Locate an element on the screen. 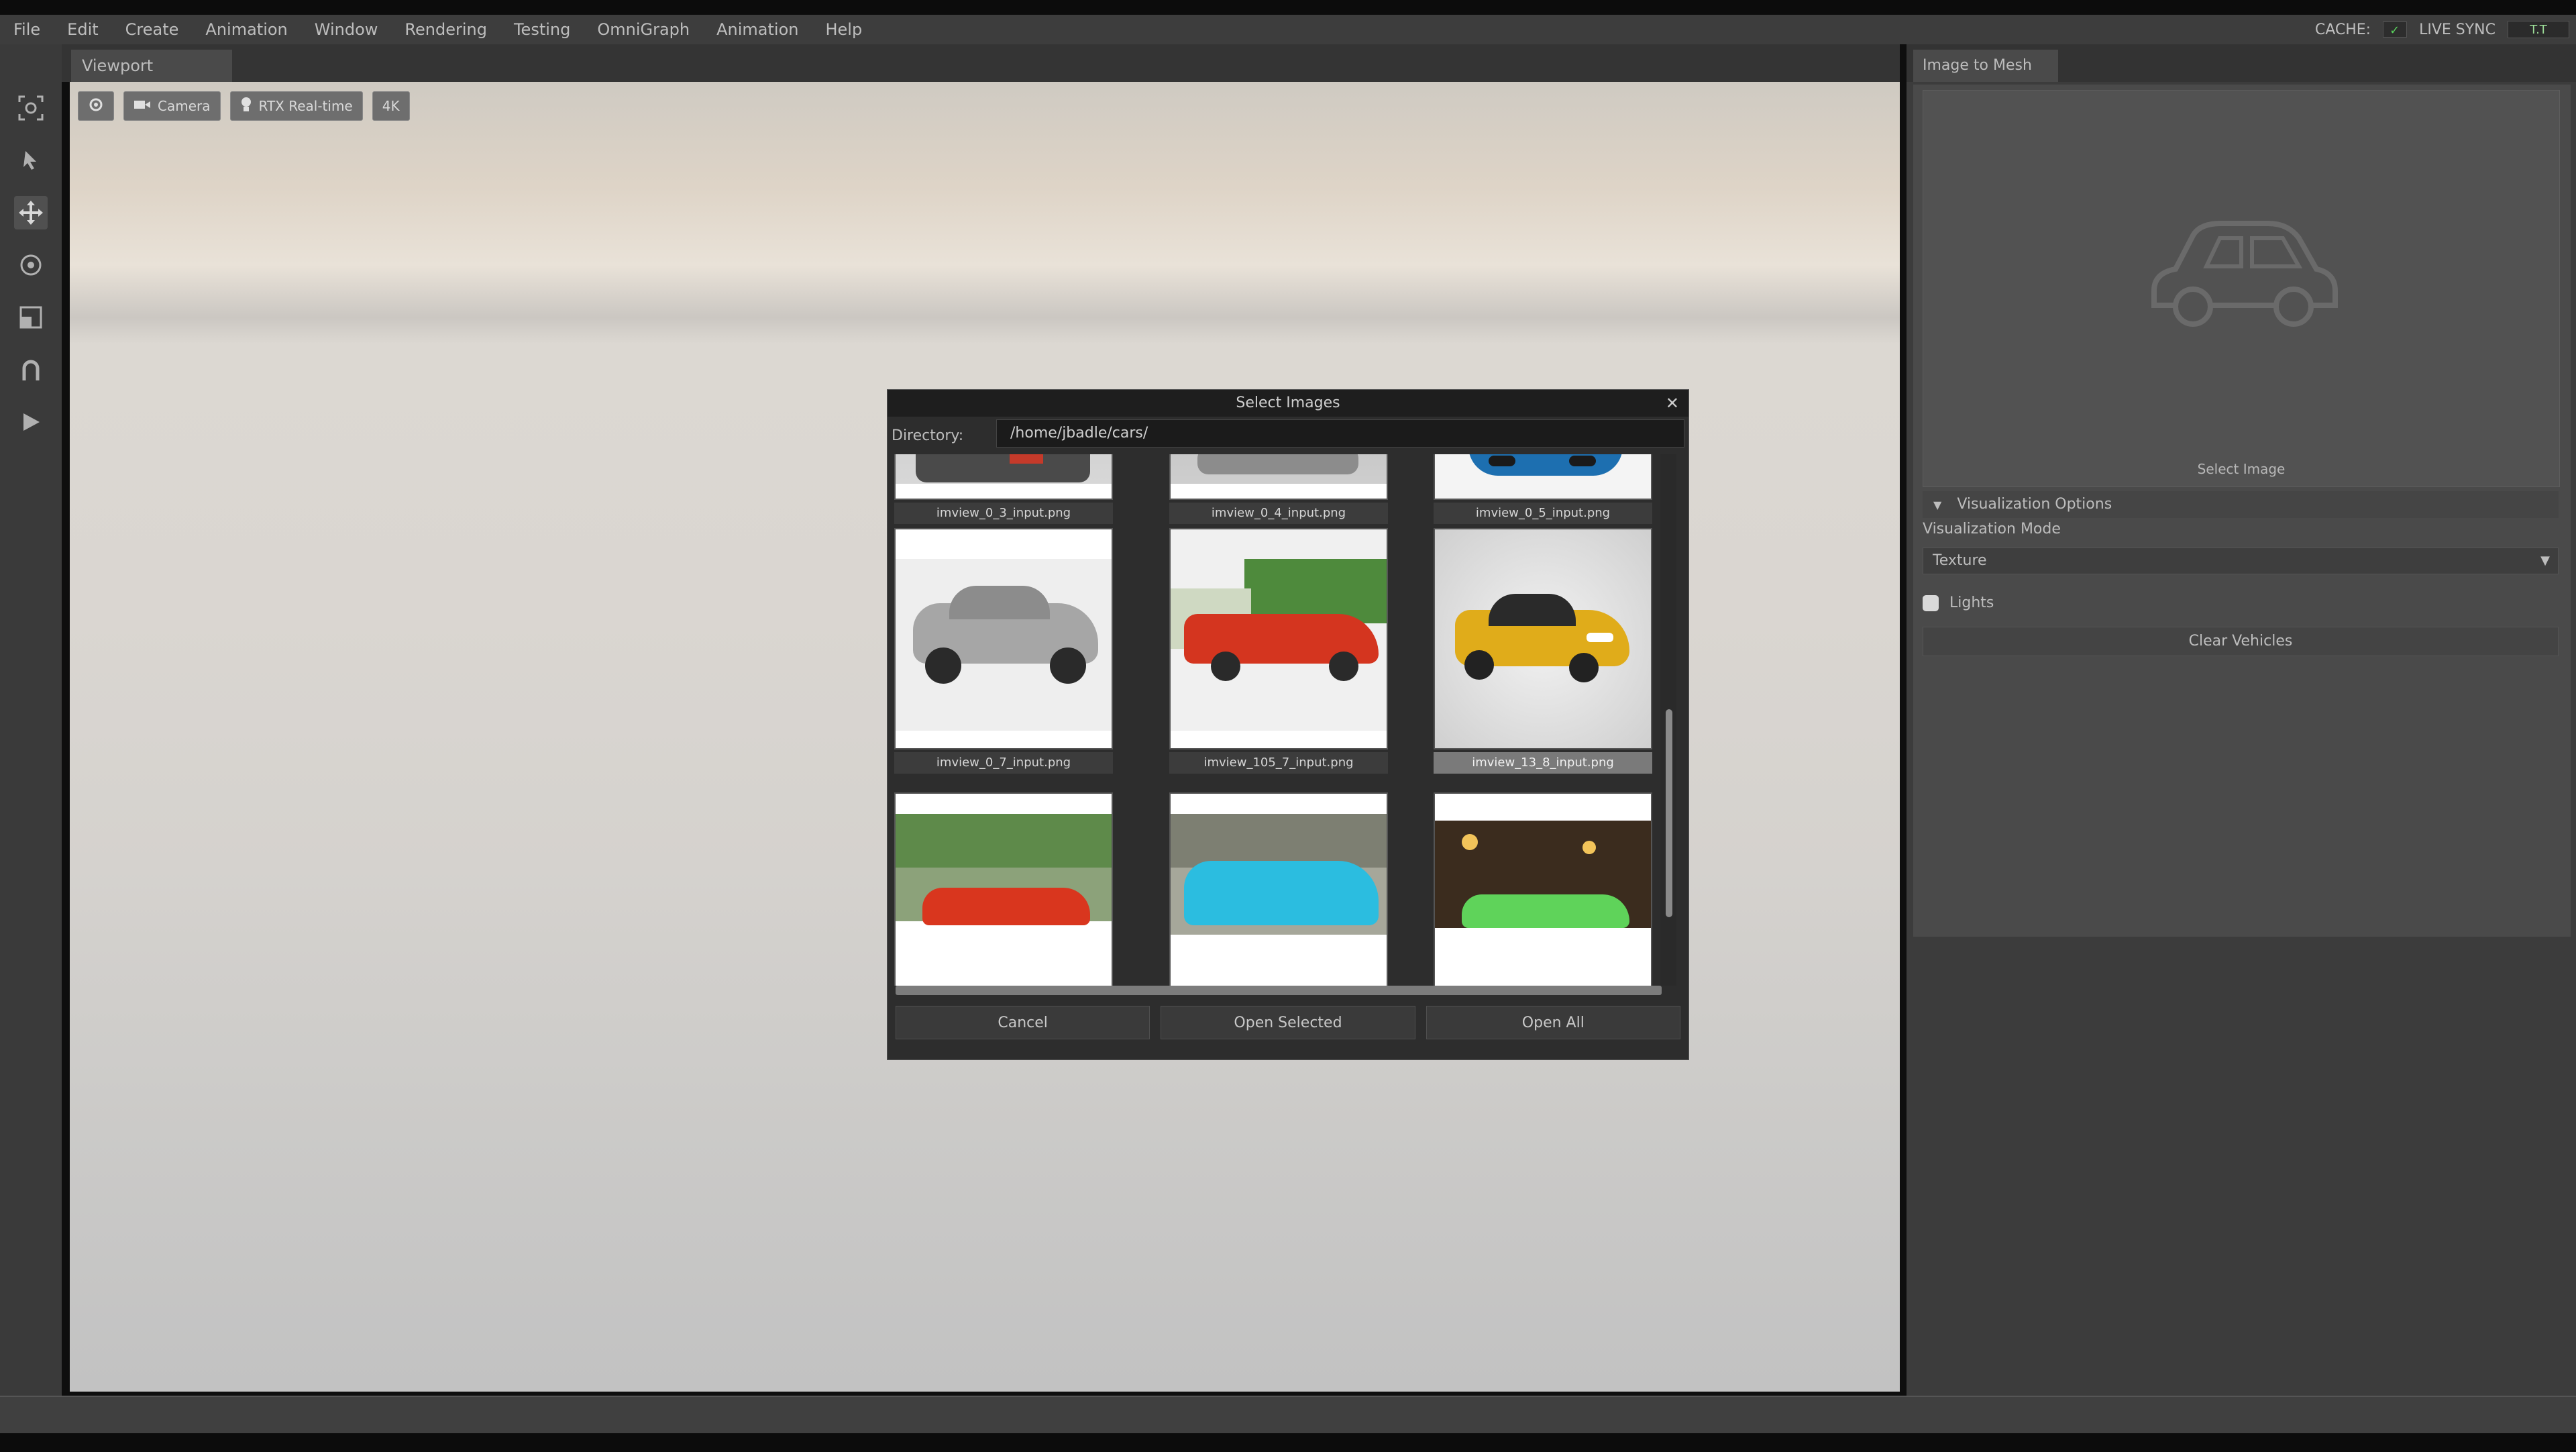 The image size is (2576, 1452). camera-label: Camera is located at coordinates (184, 106).